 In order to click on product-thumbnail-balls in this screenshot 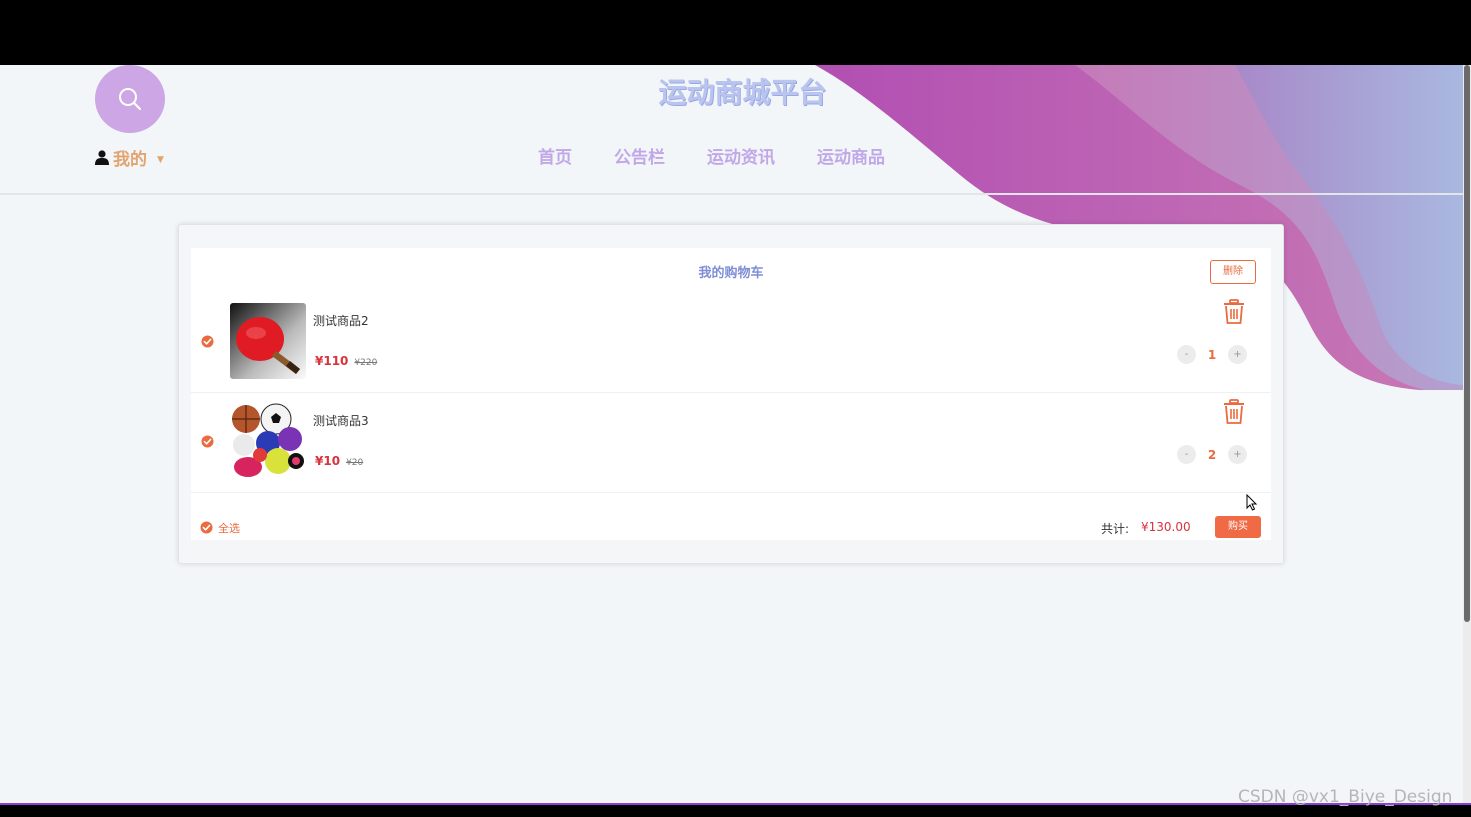, I will do `click(268, 441)`.